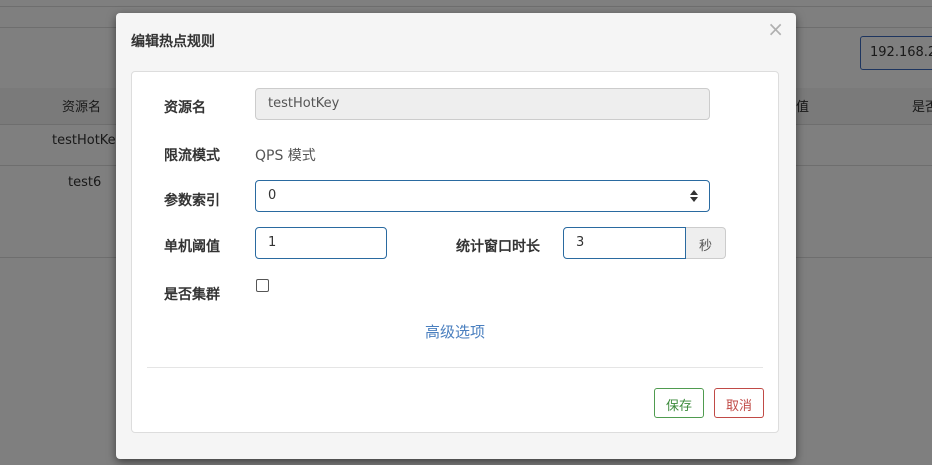 This screenshot has height=465, width=932. What do you see at coordinates (706, 243) in the screenshot?
I see `stat-window-unit: 秒` at bounding box center [706, 243].